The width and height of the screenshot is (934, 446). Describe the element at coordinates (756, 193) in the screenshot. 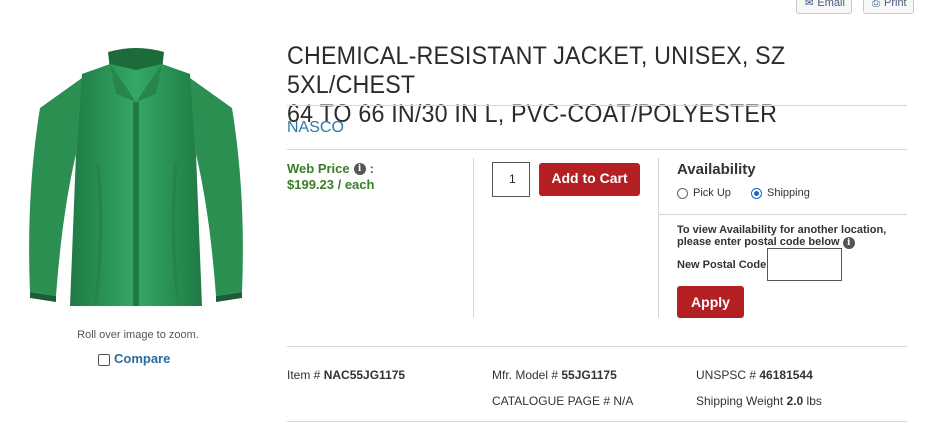

I see `shipping-radio` at that location.